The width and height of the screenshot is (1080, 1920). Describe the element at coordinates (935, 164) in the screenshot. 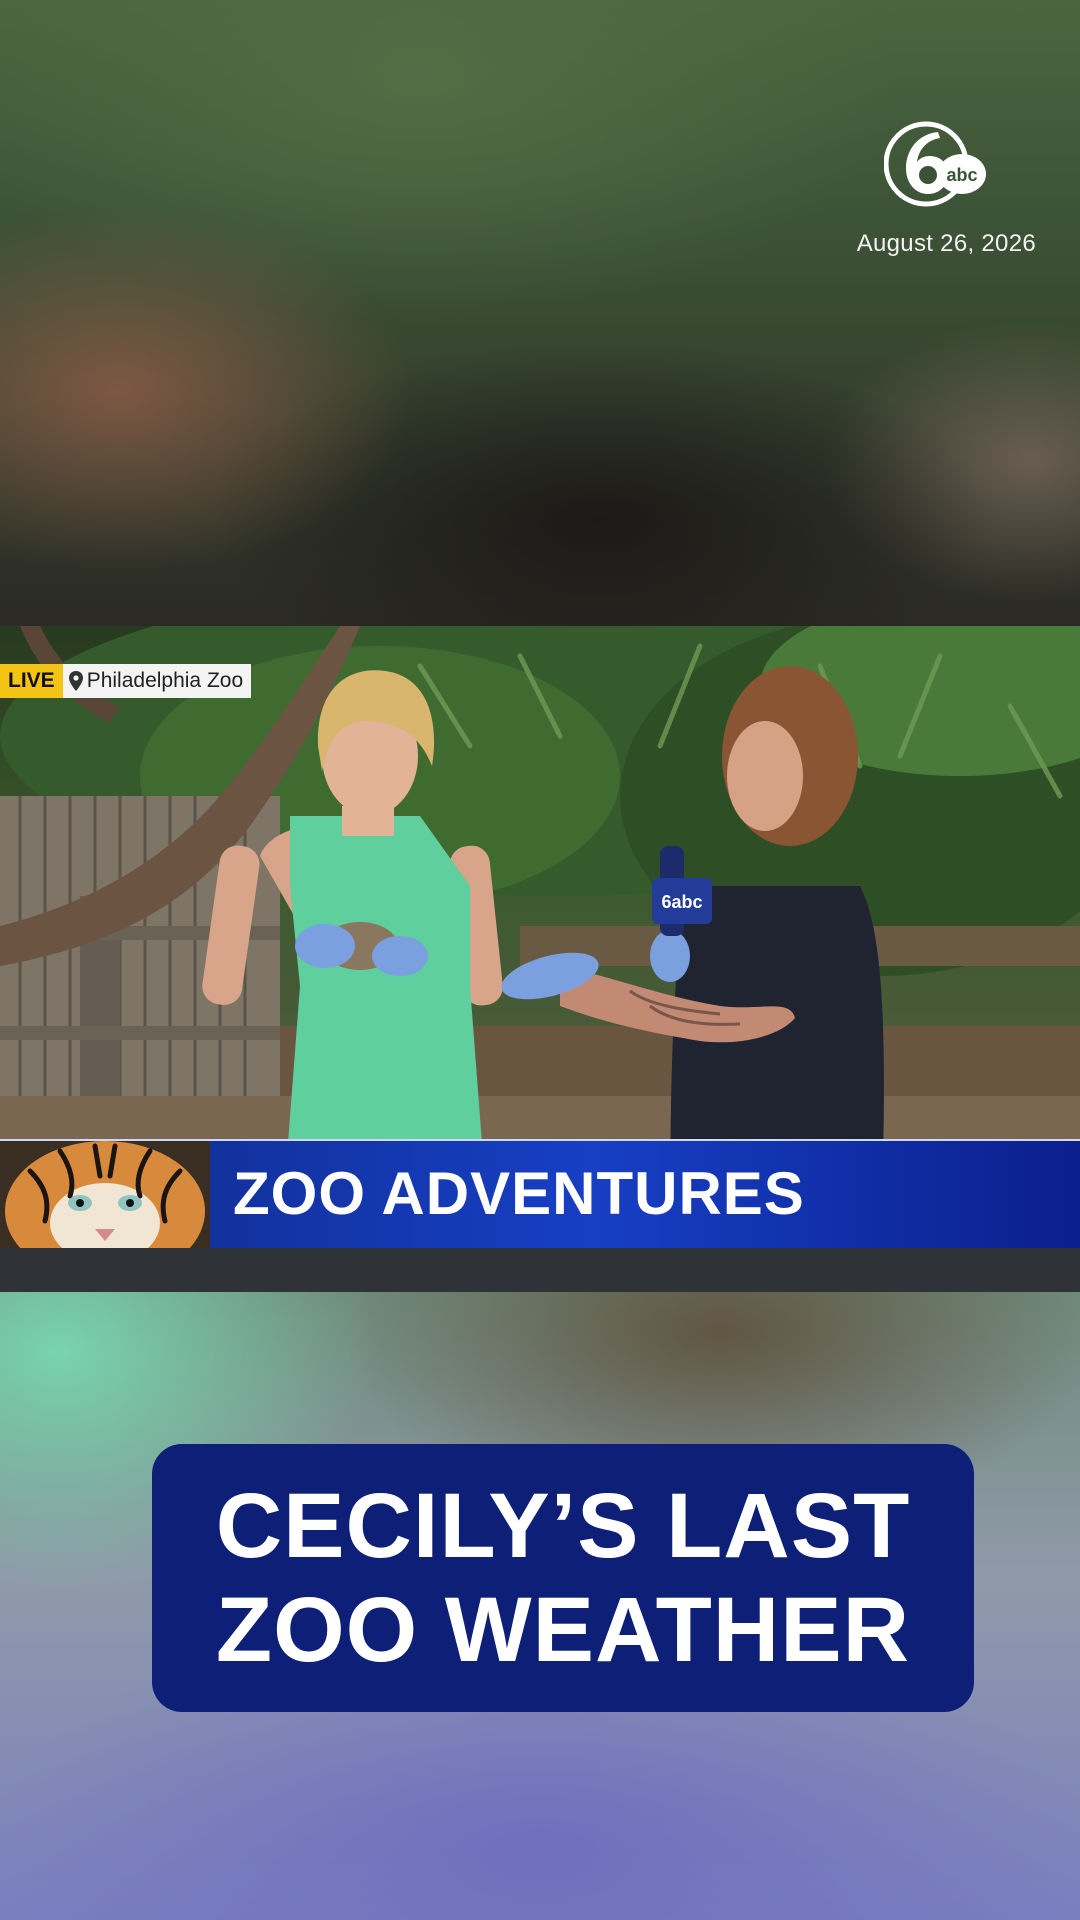

I see `6abc-logo-icon: abc` at that location.